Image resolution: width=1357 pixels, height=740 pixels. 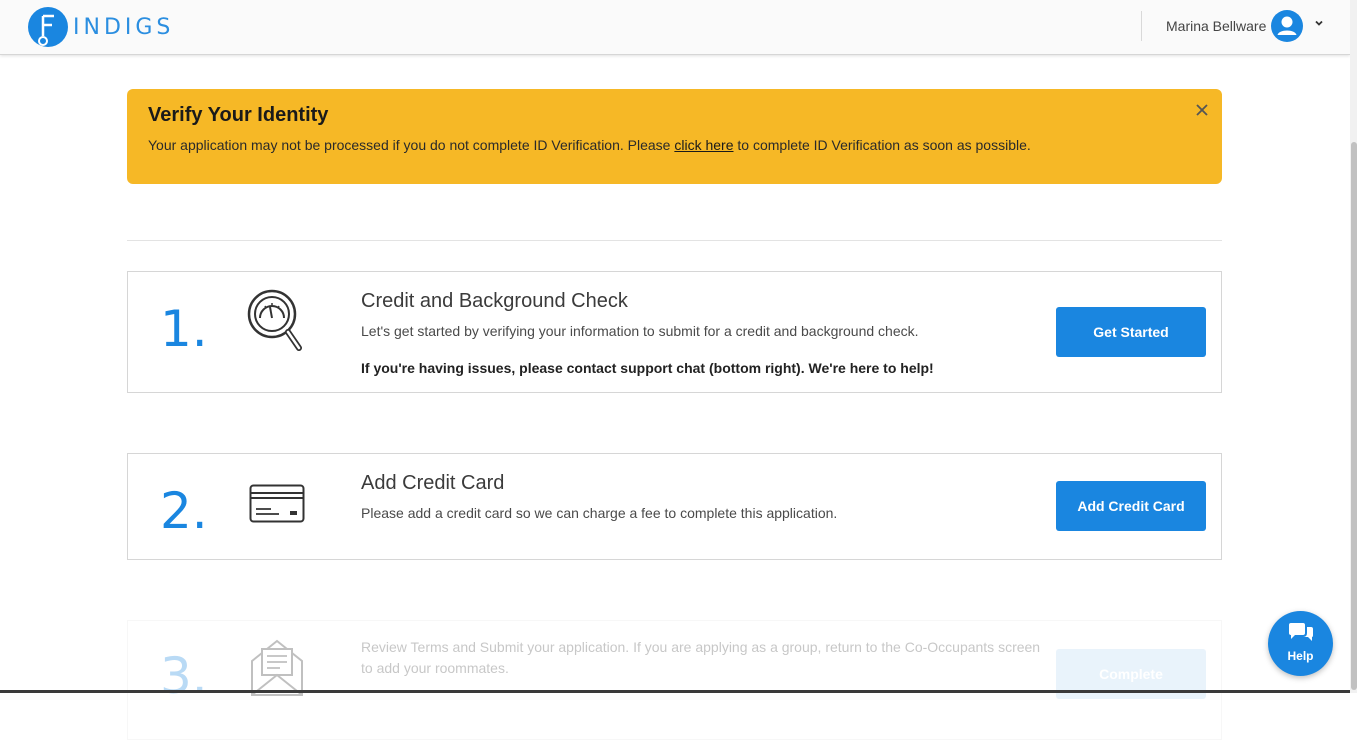 What do you see at coordinates (184, 329) in the screenshot?
I see `step-number: 1.` at bounding box center [184, 329].